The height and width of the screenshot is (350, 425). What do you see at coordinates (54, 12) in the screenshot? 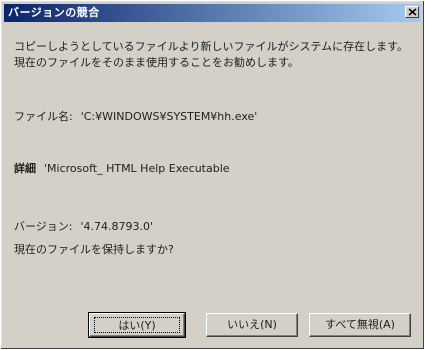
I see `dialog-title: バージョンの競合` at bounding box center [54, 12].